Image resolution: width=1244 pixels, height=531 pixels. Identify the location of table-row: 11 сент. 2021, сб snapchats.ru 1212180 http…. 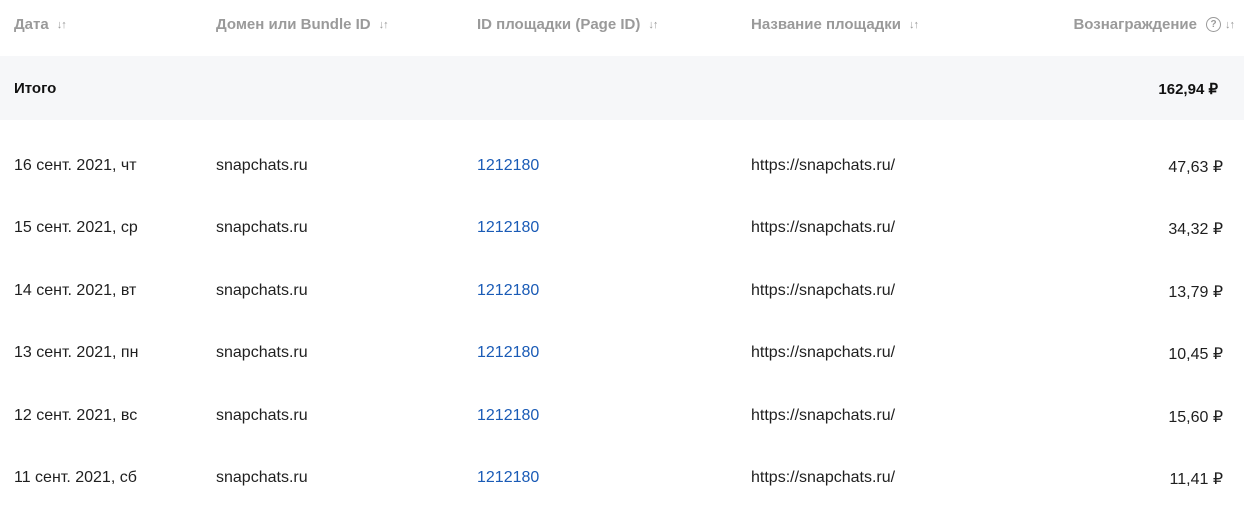
(622, 500).